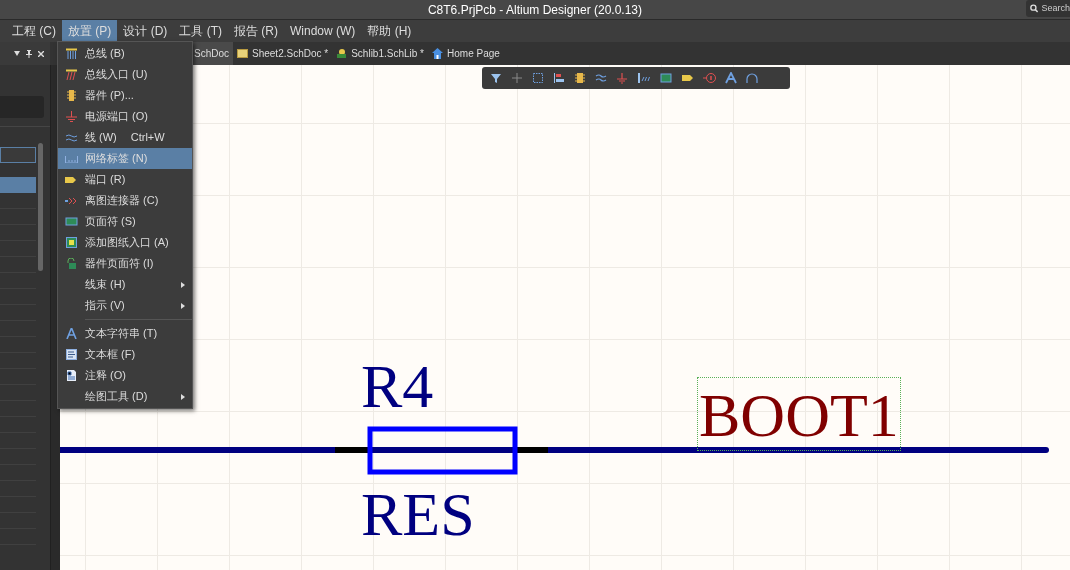 The image size is (1070, 570). I want to click on menu-option: 文本字符串 (T), so click(125, 333).